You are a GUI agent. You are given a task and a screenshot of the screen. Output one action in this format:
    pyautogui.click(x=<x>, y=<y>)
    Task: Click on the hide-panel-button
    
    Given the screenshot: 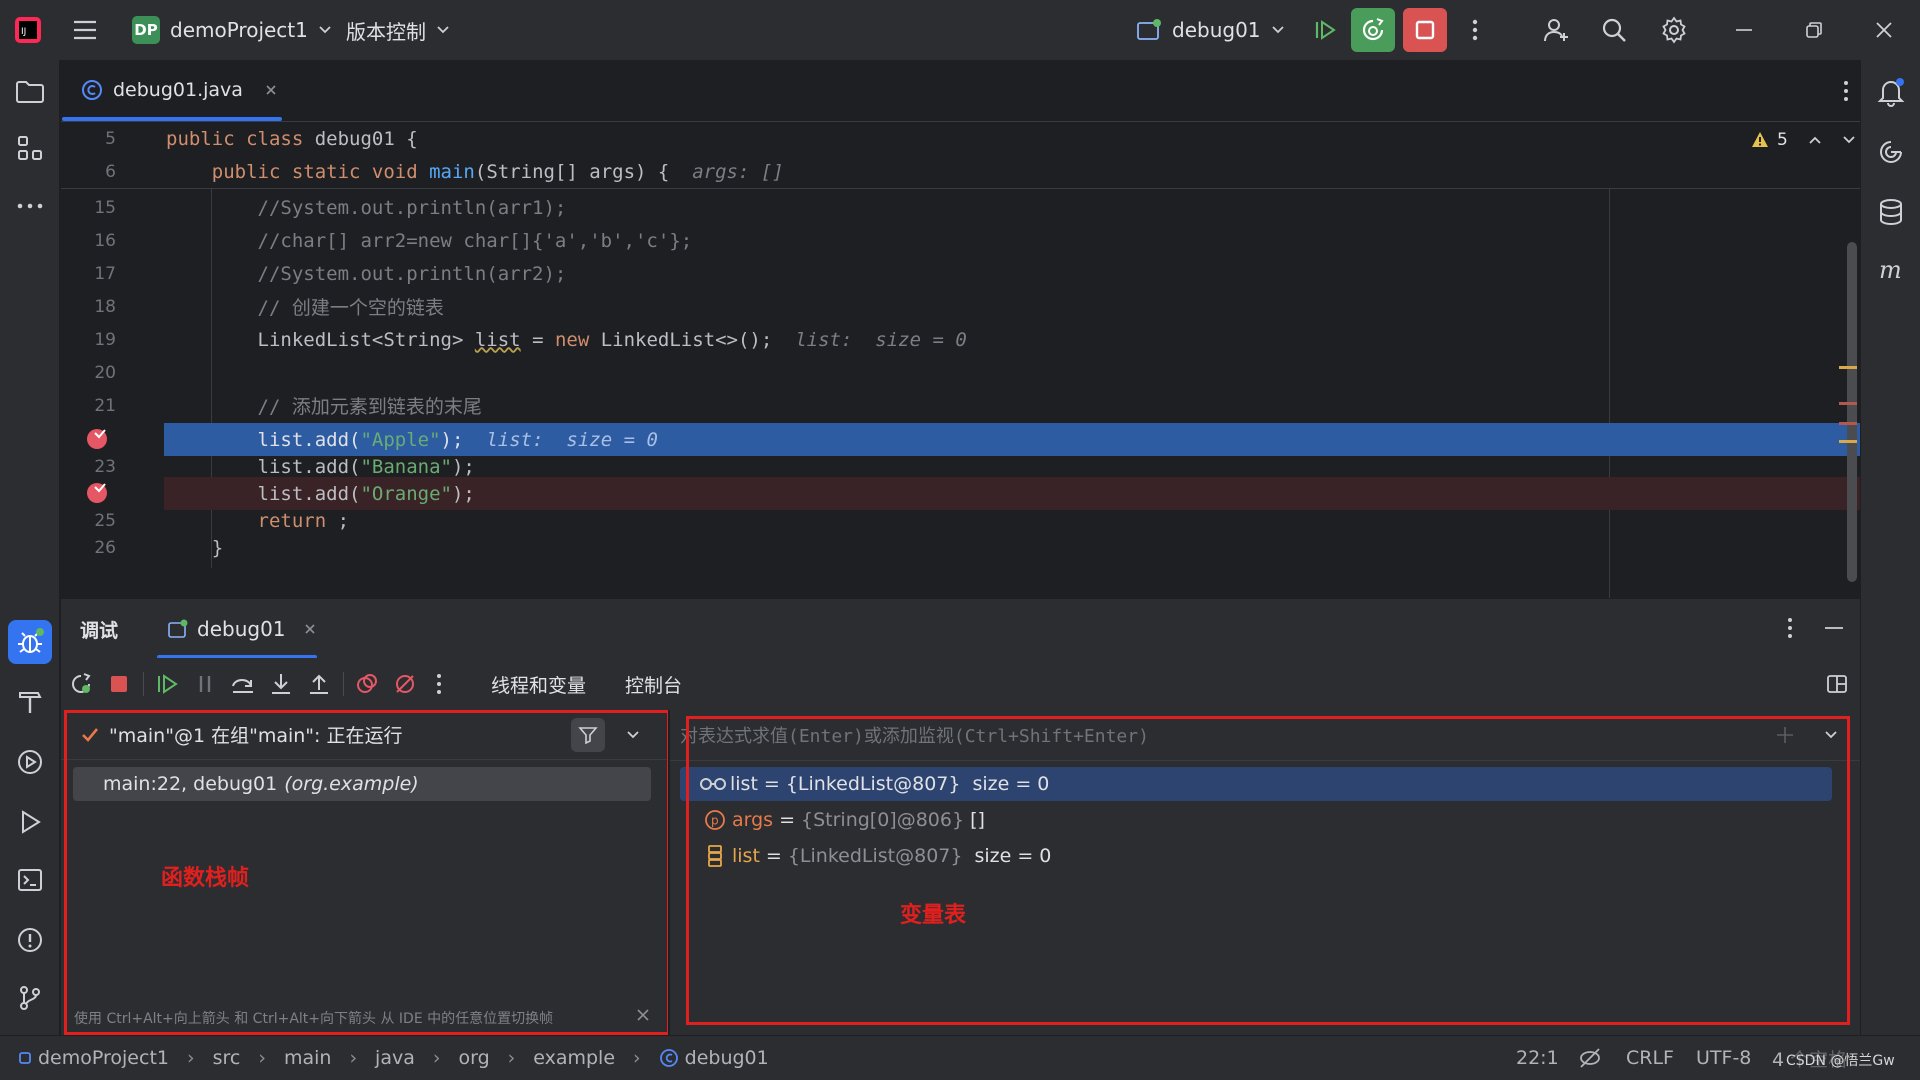 What is the action you would take?
    pyautogui.click(x=1834, y=628)
    